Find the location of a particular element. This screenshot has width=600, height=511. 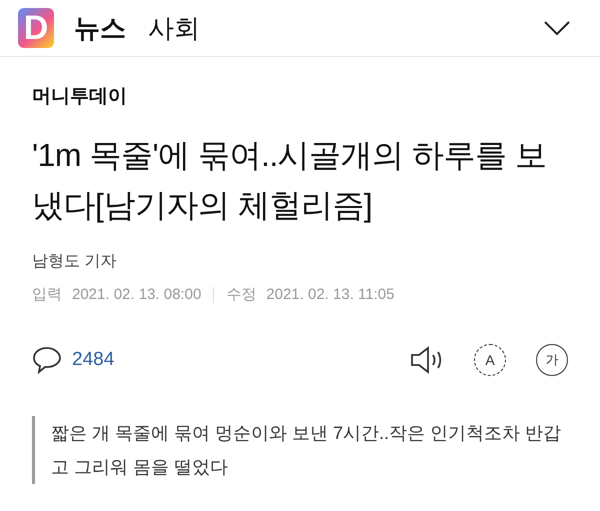

translate-button: A is located at coordinates (490, 360).